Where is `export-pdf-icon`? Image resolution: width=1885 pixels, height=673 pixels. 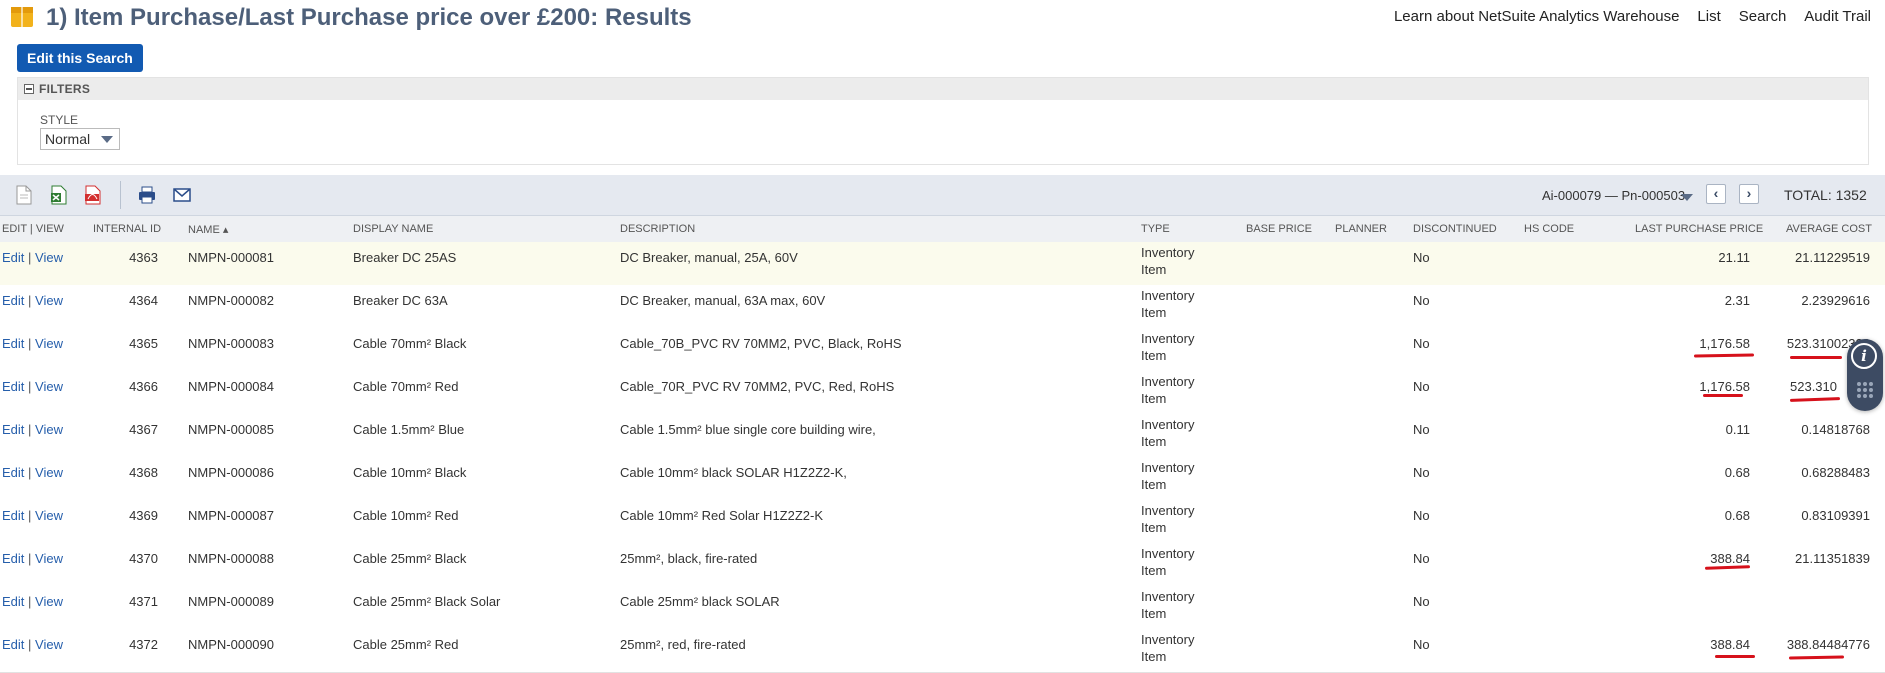 export-pdf-icon is located at coordinates (93, 195).